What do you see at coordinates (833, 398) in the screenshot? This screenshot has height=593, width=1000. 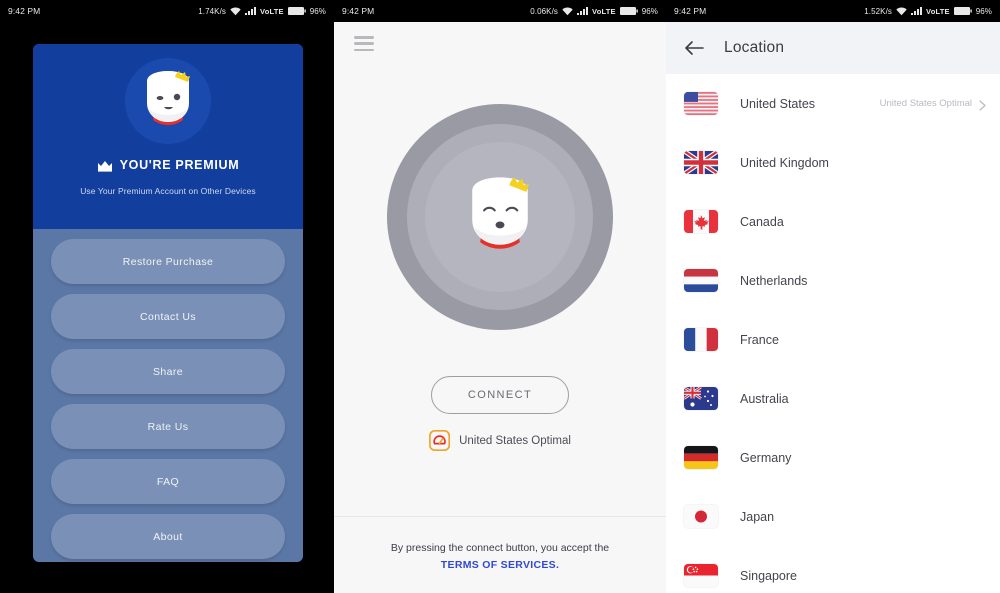 I see `location-row-australia: Australia` at bounding box center [833, 398].